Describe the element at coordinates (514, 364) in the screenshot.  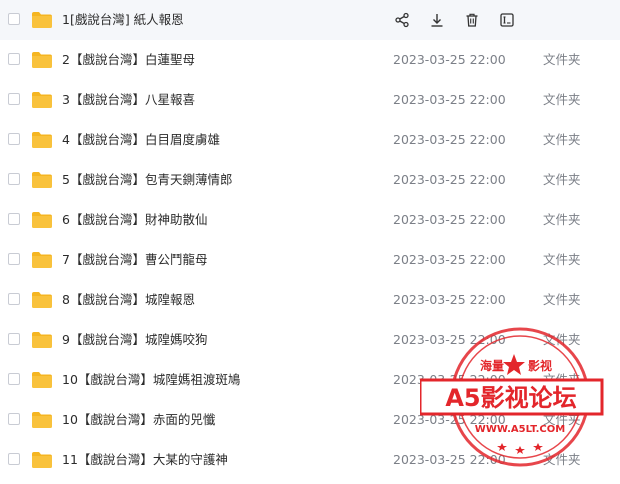
I see `star-icon` at that location.